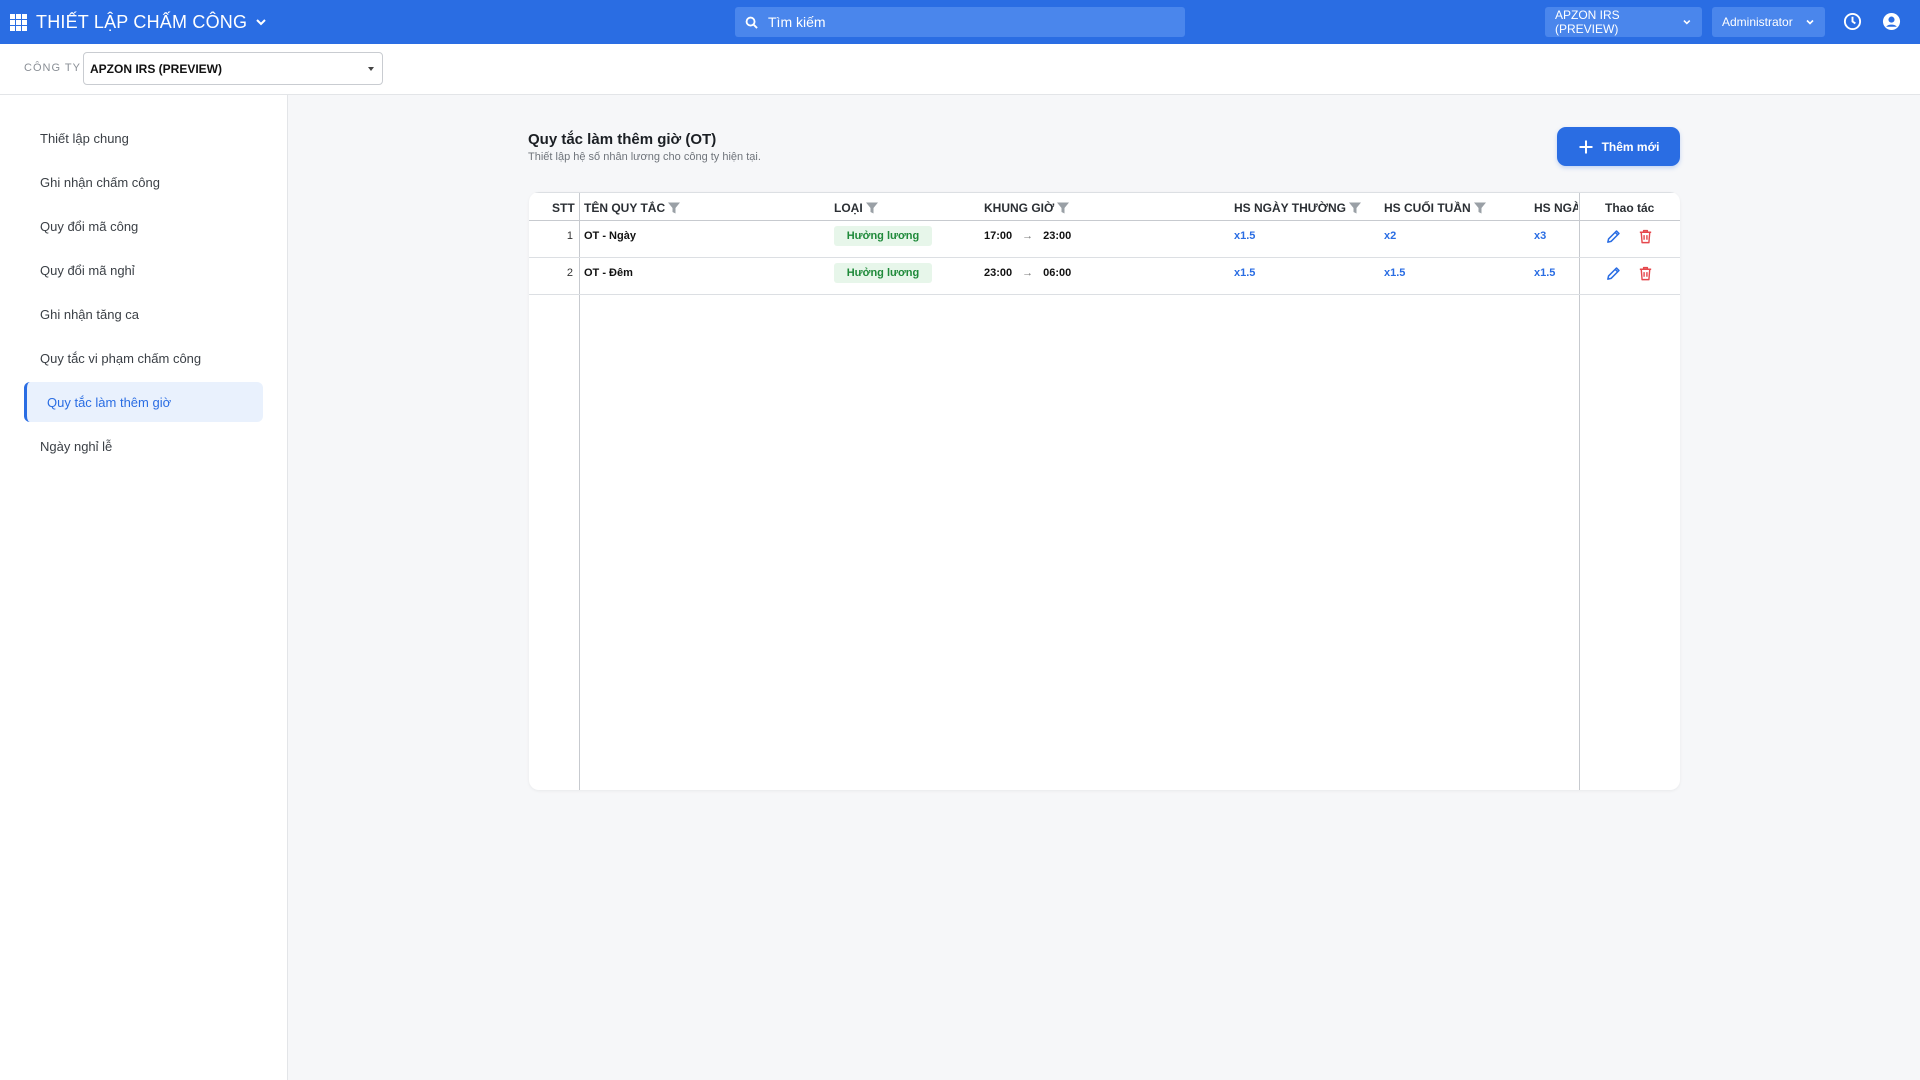 The height and width of the screenshot is (1080, 1920). What do you see at coordinates (1623, 22) in the screenshot?
I see `company-switcher: APZON IRS (PREVIEW)` at bounding box center [1623, 22].